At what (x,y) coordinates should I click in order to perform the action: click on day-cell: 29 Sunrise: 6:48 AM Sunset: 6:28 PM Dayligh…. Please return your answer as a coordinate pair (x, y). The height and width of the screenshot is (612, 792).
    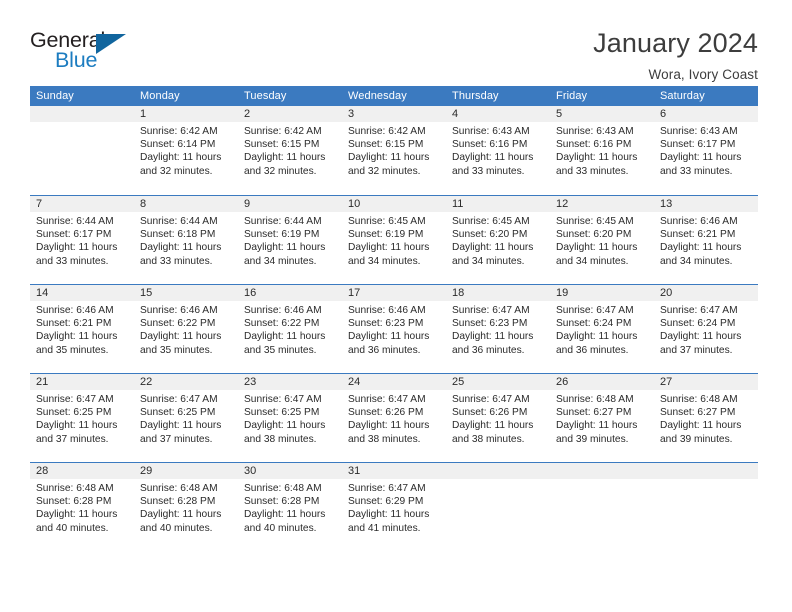
    Looking at the image, I should click on (186, 507).